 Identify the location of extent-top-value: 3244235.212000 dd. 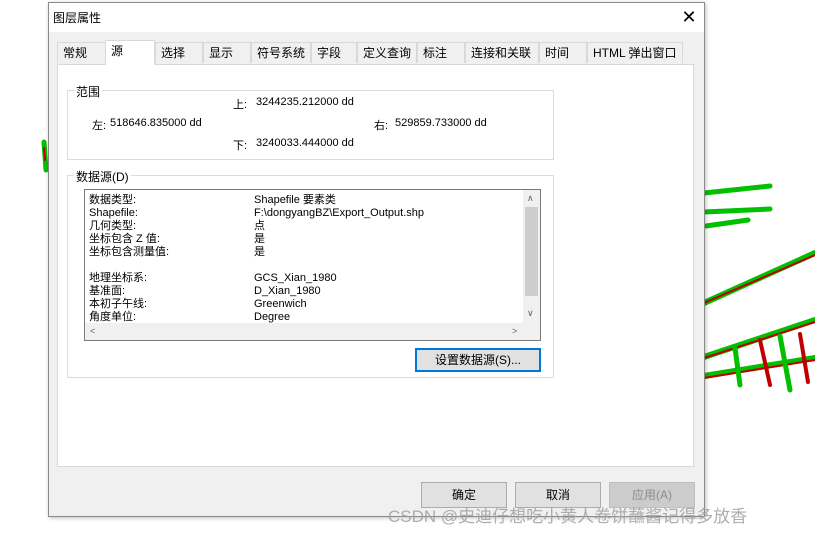
(305, 102).